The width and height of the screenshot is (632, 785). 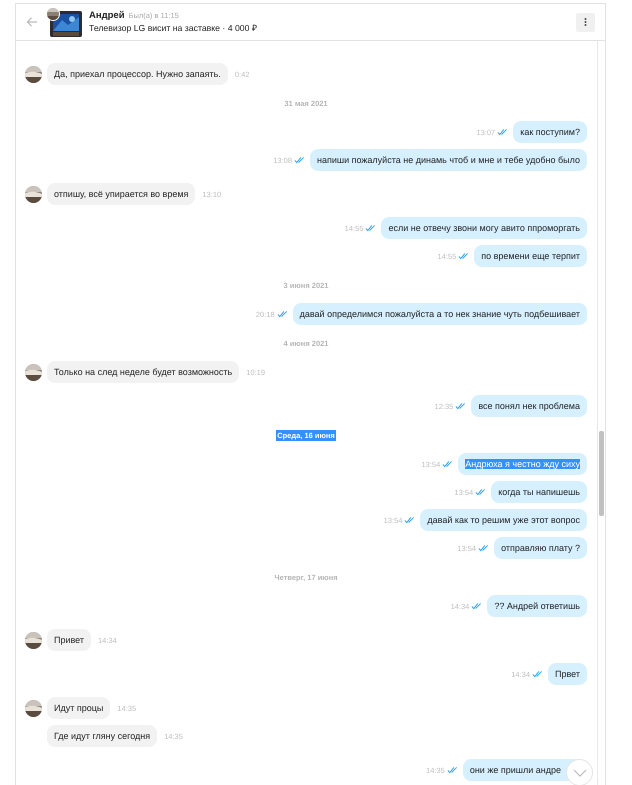 I want to click on scrollbar-thumb, so click(x=601, y=473).